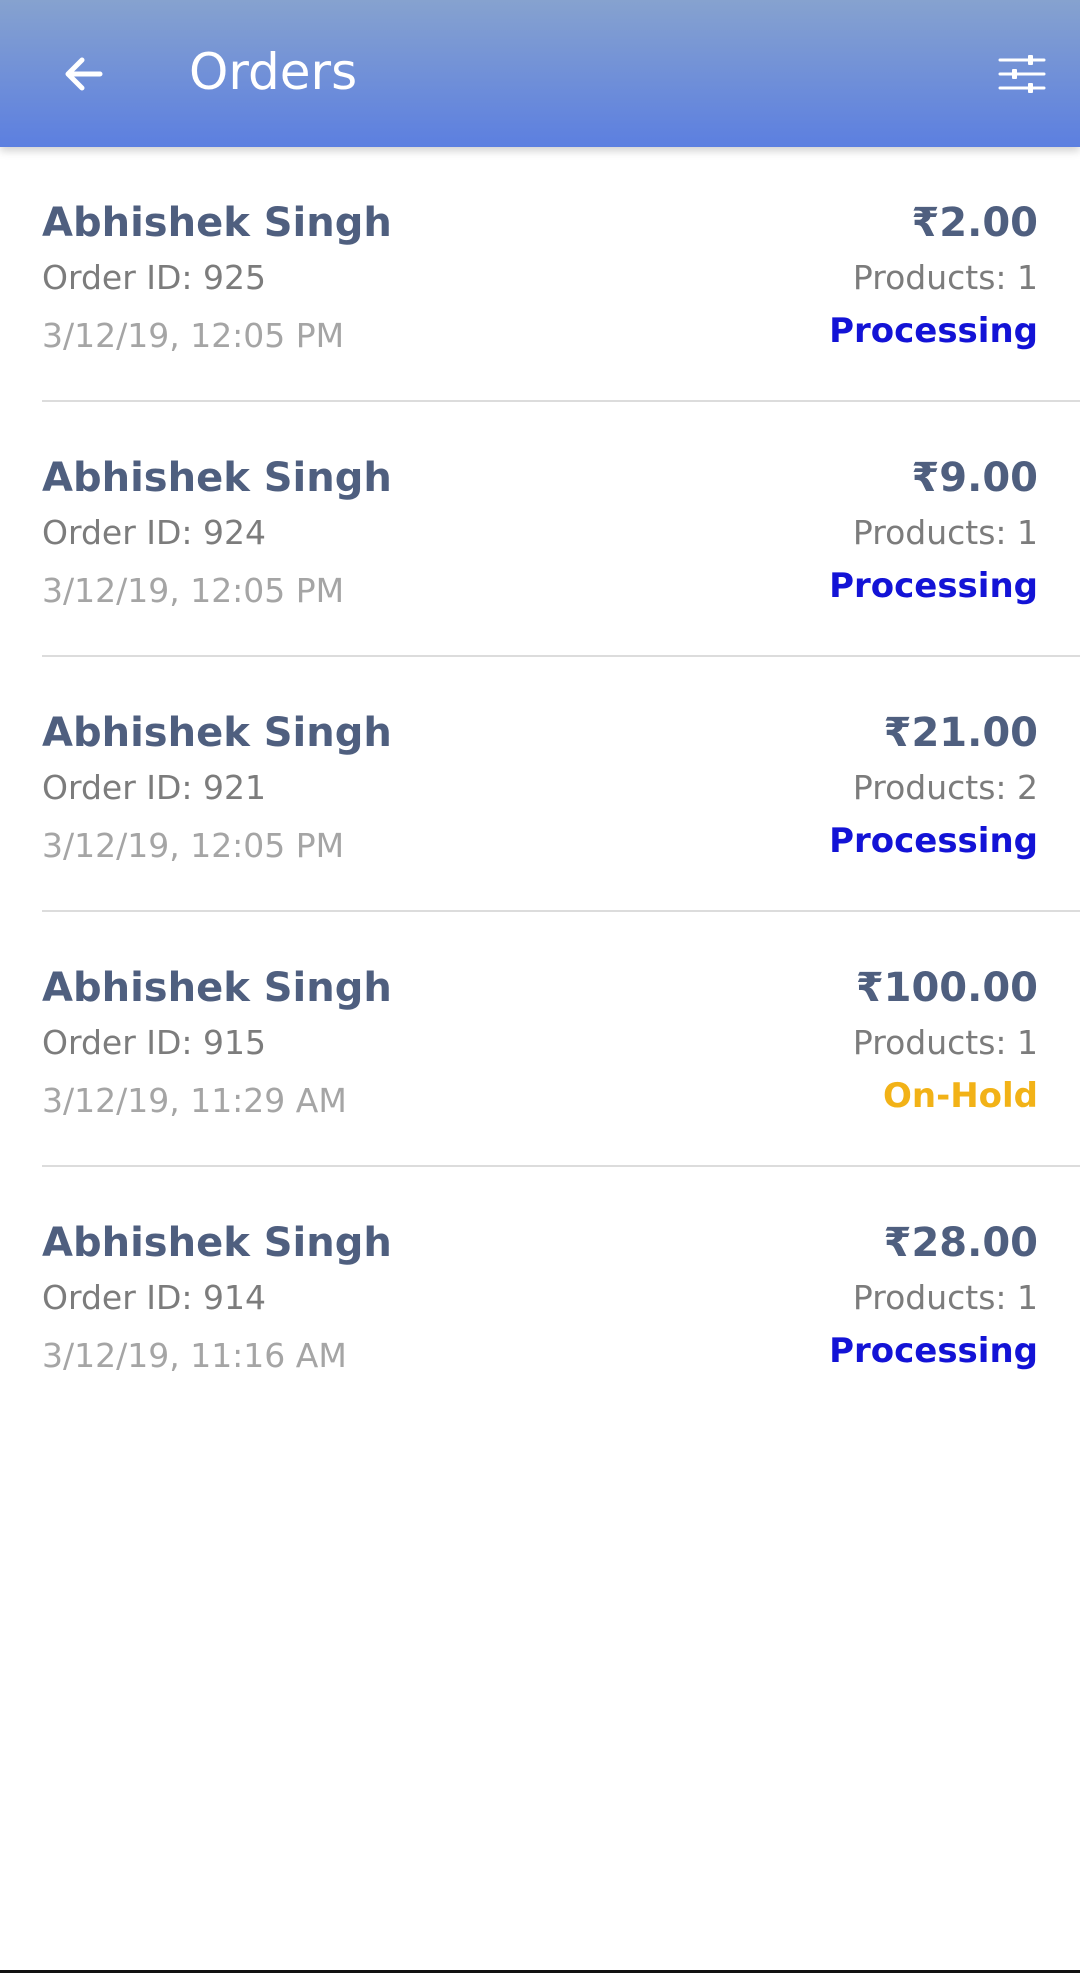 Image resolution: width=1080 pixels, height=1973 pixels. I want to click on page-title: Orders, so click(273, 72).